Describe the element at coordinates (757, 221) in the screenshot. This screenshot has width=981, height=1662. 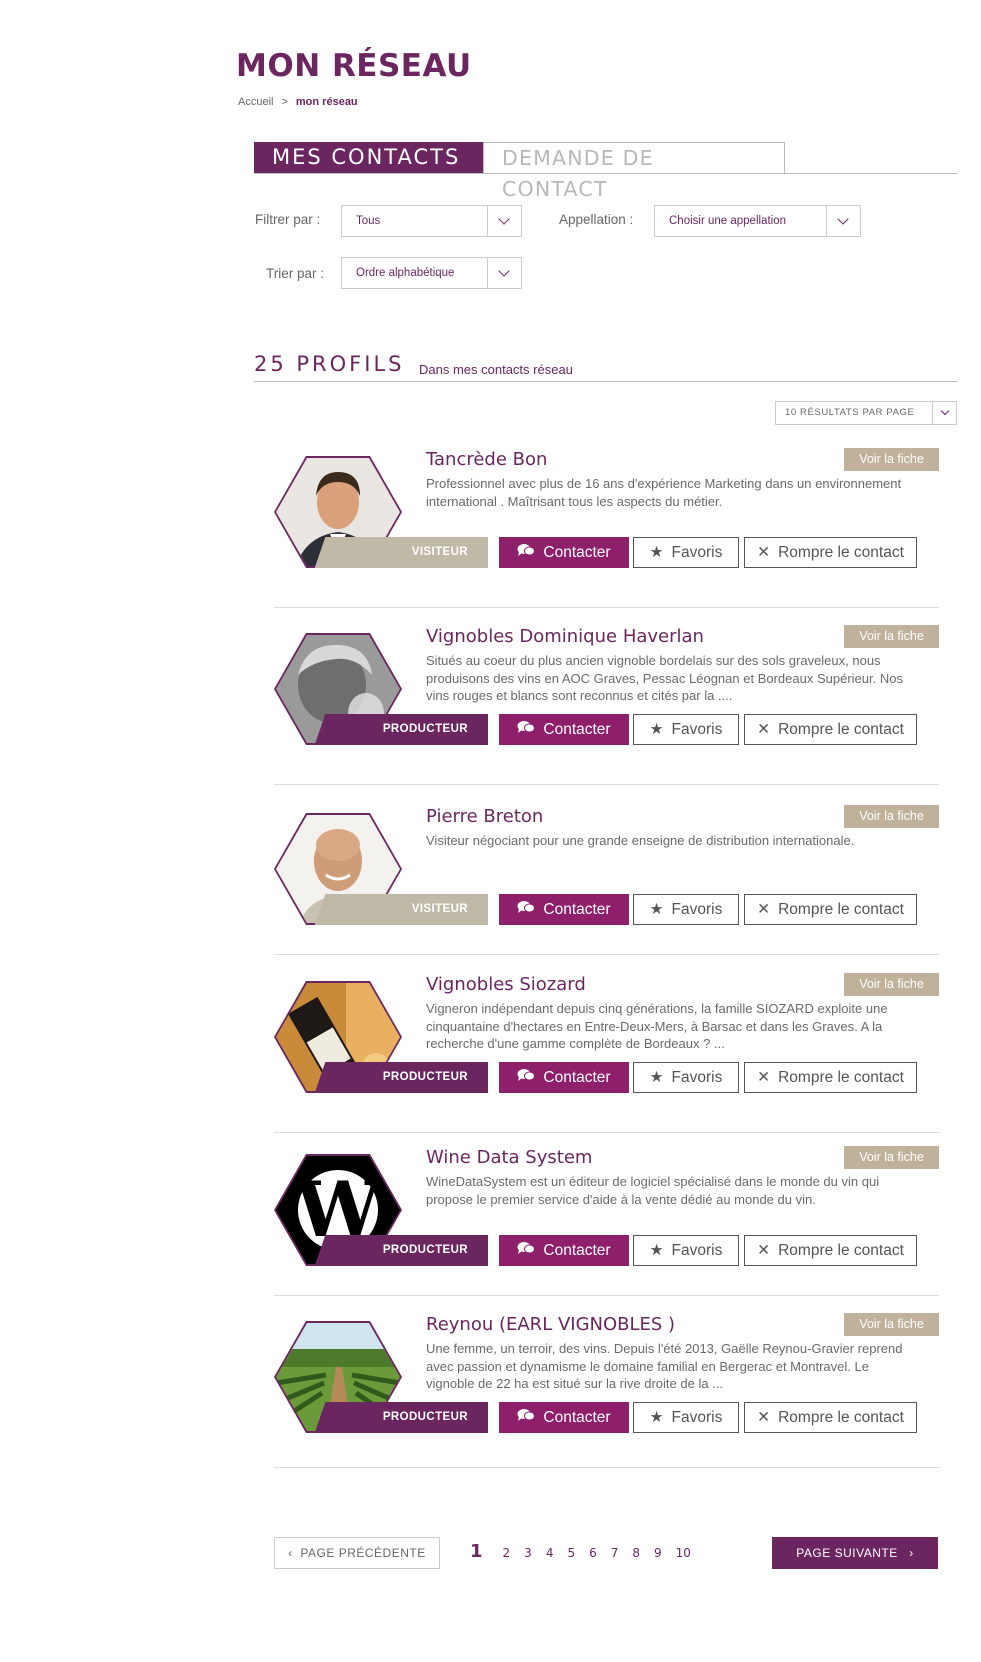
I see `appellation-select: Choisir une appellation` at that location.